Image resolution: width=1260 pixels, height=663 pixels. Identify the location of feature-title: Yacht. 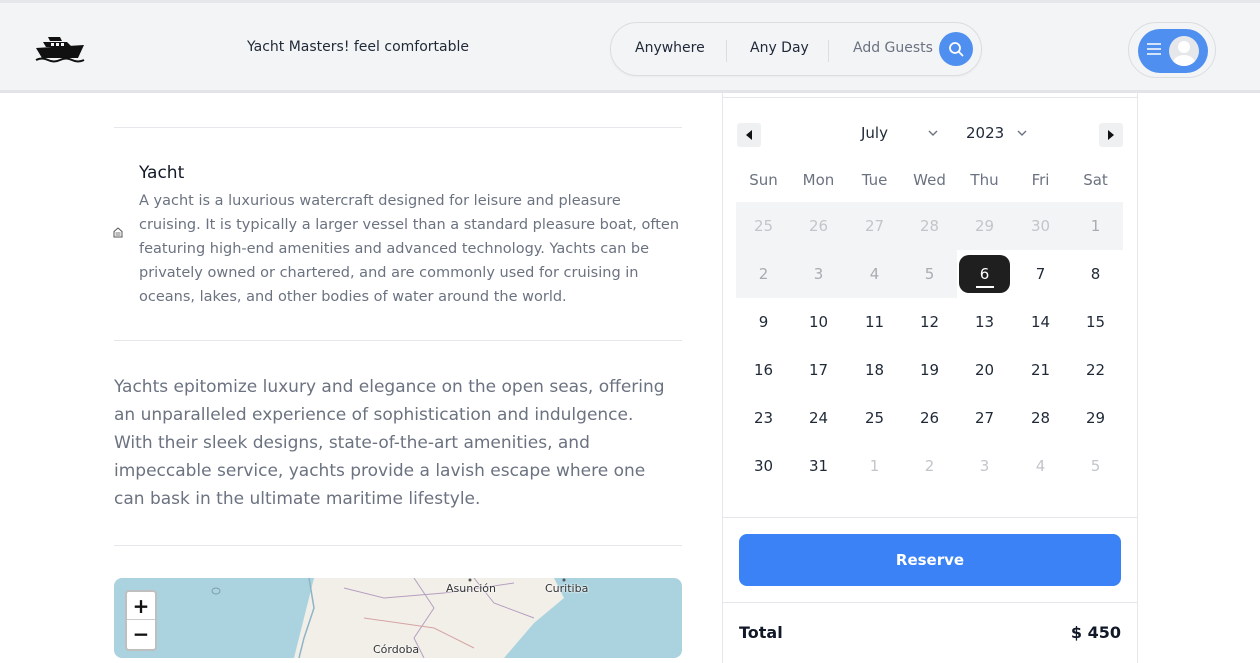
(162, 173).